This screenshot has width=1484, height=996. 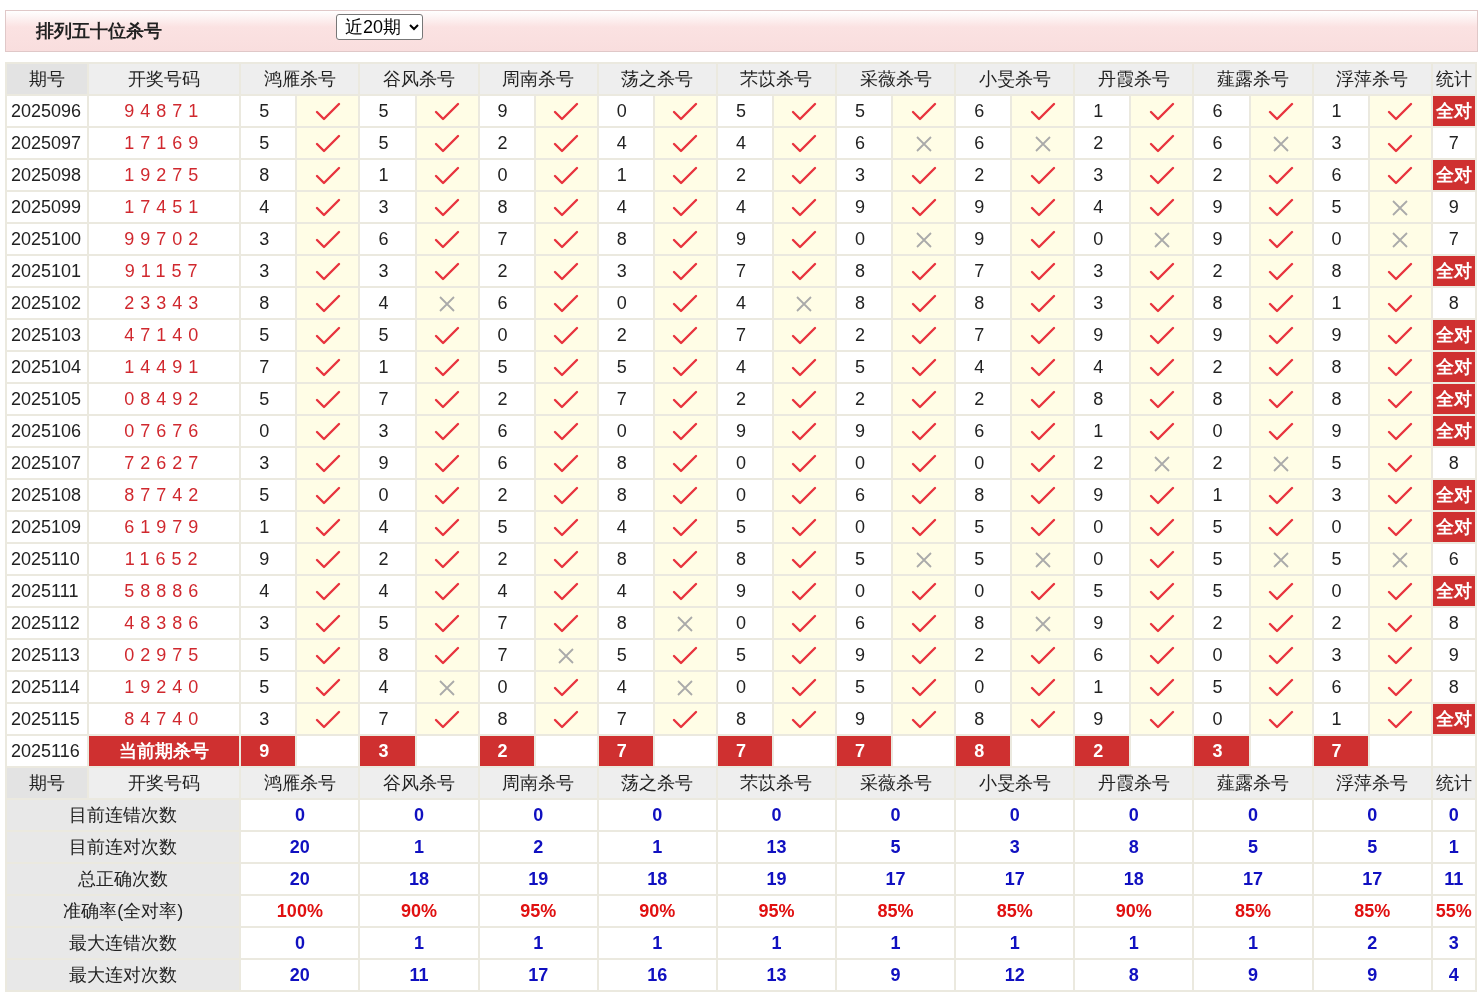 What do you see at coordinates (164, 591) in the screenshot?
I see `draw-number-cell: 58886` at bounding box center [164, 591].